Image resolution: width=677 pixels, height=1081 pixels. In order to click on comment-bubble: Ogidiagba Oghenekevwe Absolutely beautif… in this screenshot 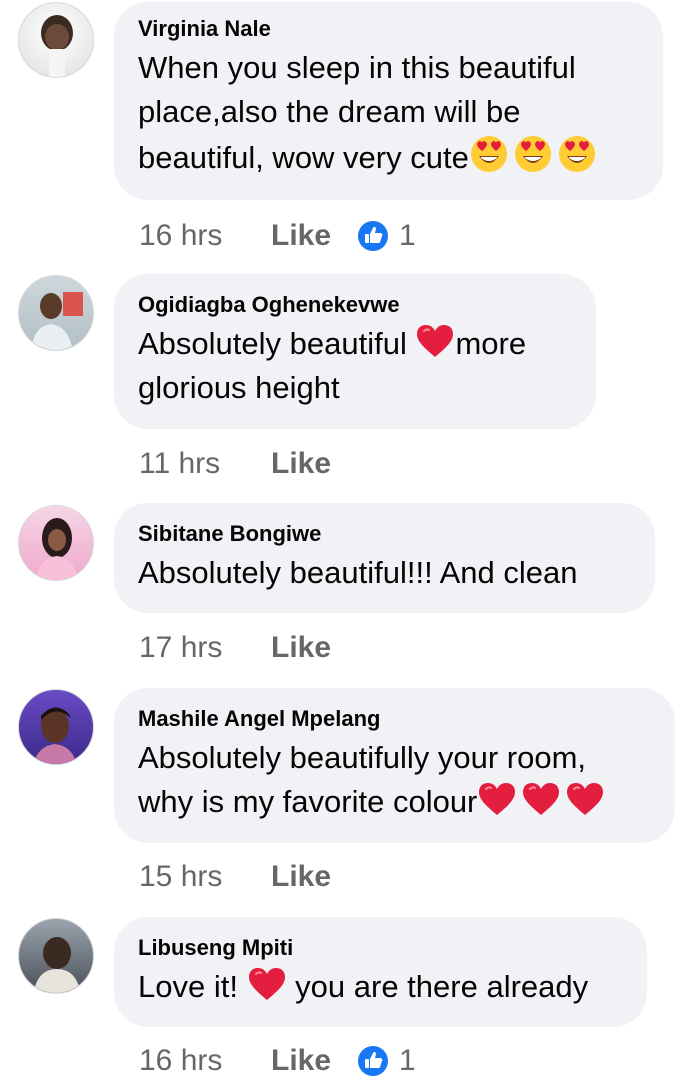, I will do `click(355, 351)`.